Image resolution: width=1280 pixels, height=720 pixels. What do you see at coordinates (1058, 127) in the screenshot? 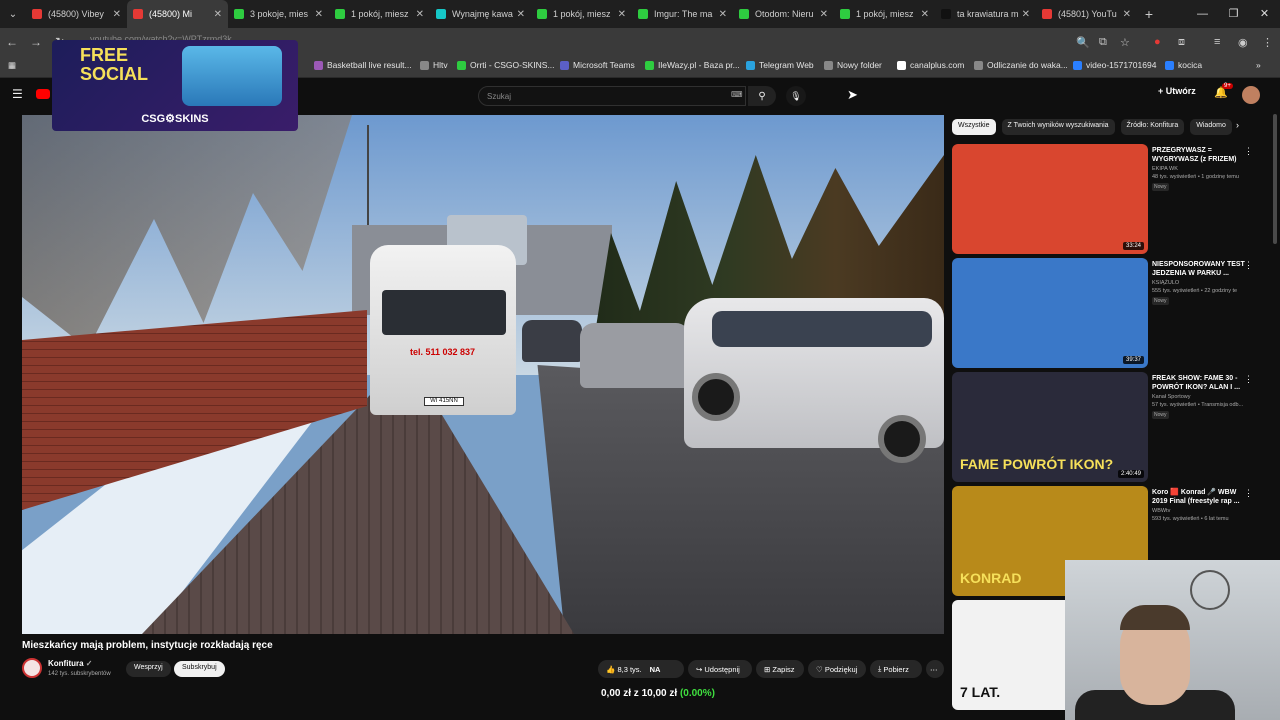
I see `filter-chip: Z Twoich wyników wyszukiwania` at bounding box center [1058, 127].